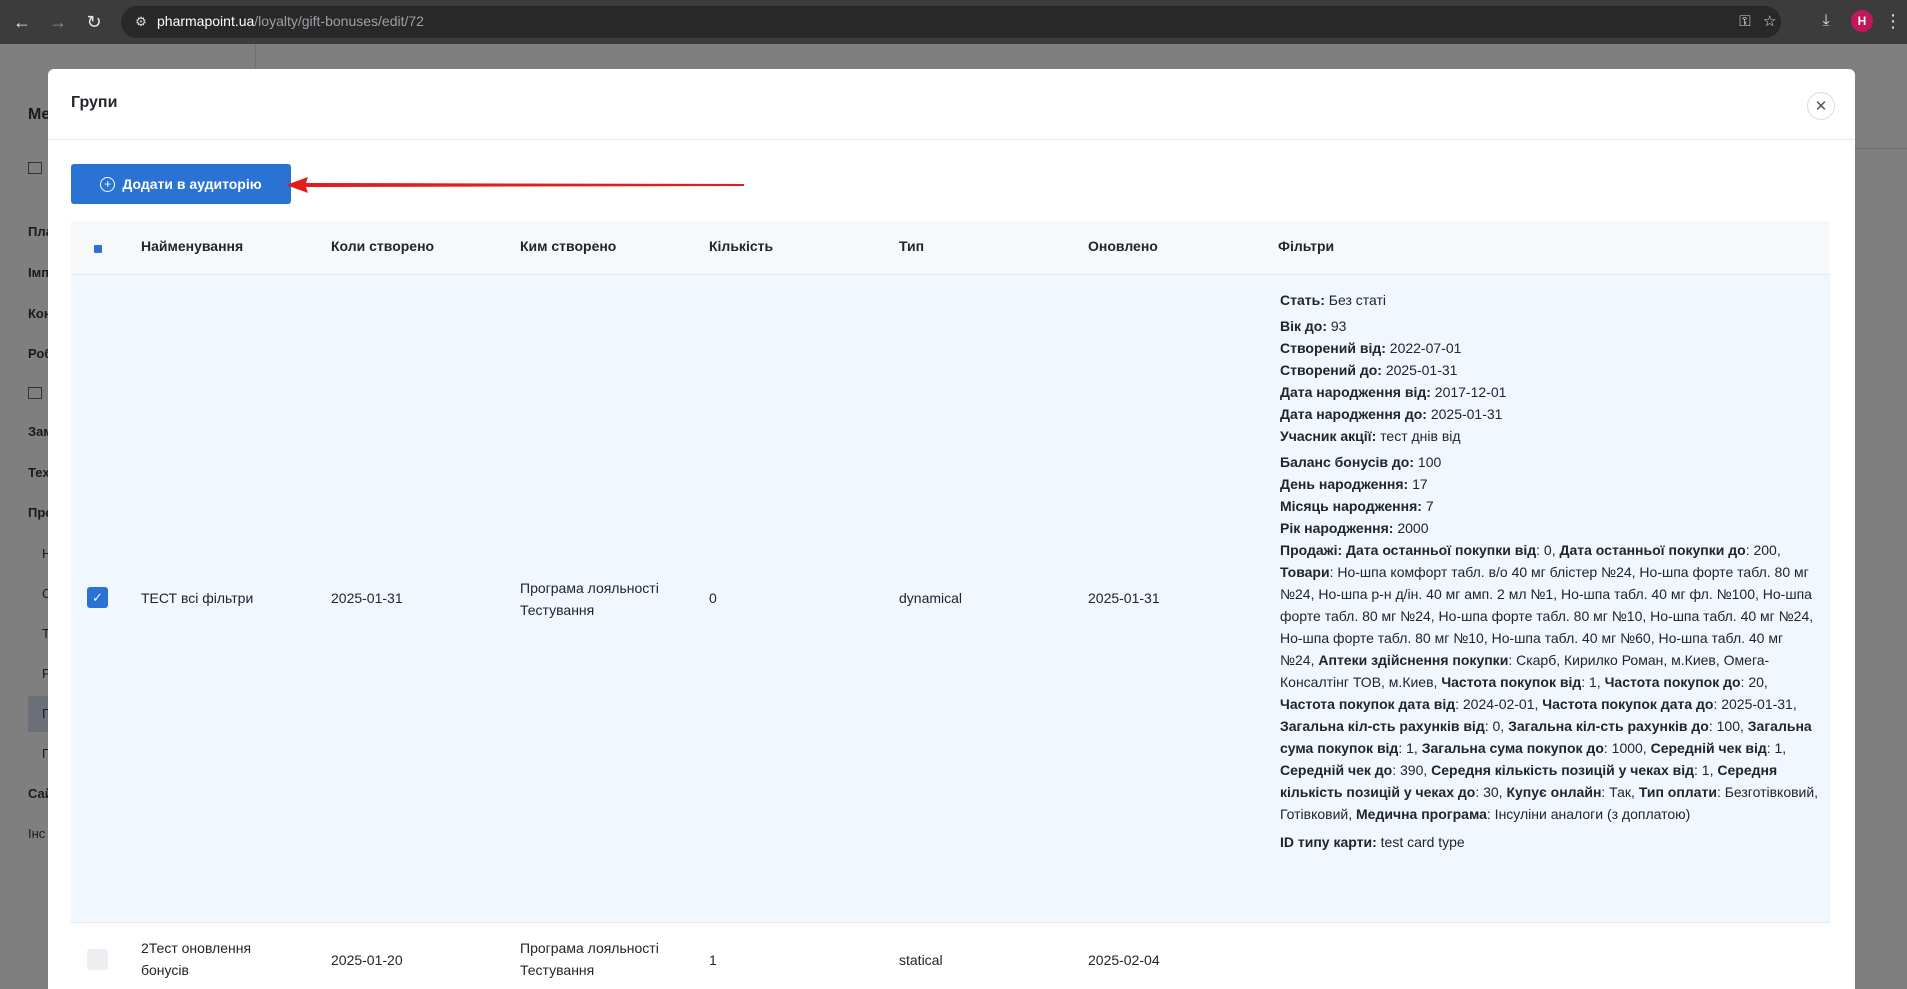 Image resolution: width=1907 pixels, height=989 pixels. What do you see at coordinates (1769, 22) in the screenshot?
I see `bookmark-star-icon: ☆` at bounding box center [1769, 22].